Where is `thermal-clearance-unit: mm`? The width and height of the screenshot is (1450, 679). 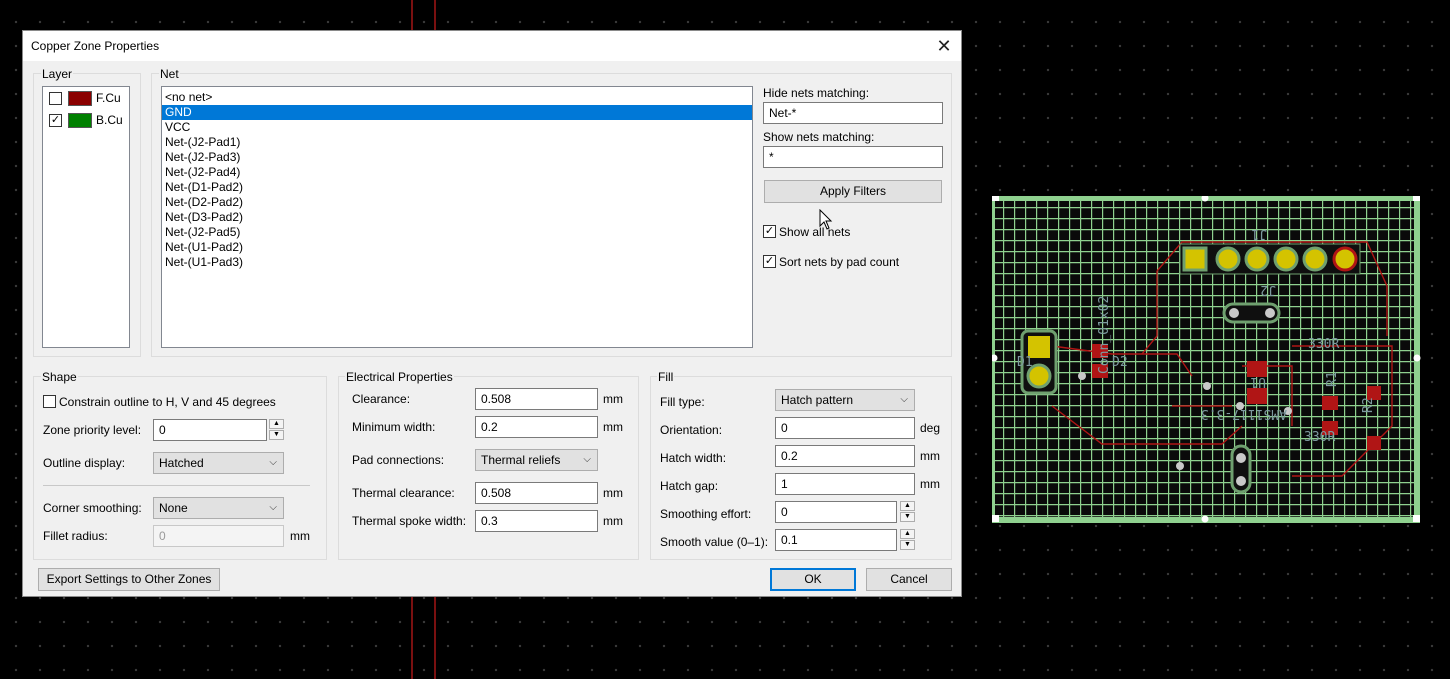 thermal-clearance-unit: mm is located at coordinates (613, 493).